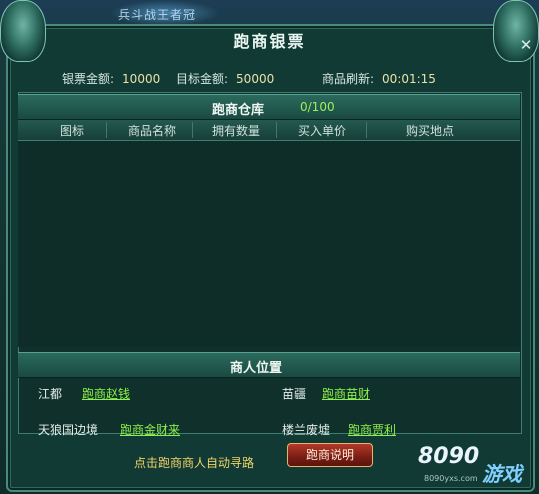  What do you see at coordinates (322, 131) in the screenshot?
I see `column-buy-price: 买入单价` at bounding box center [322, 131].